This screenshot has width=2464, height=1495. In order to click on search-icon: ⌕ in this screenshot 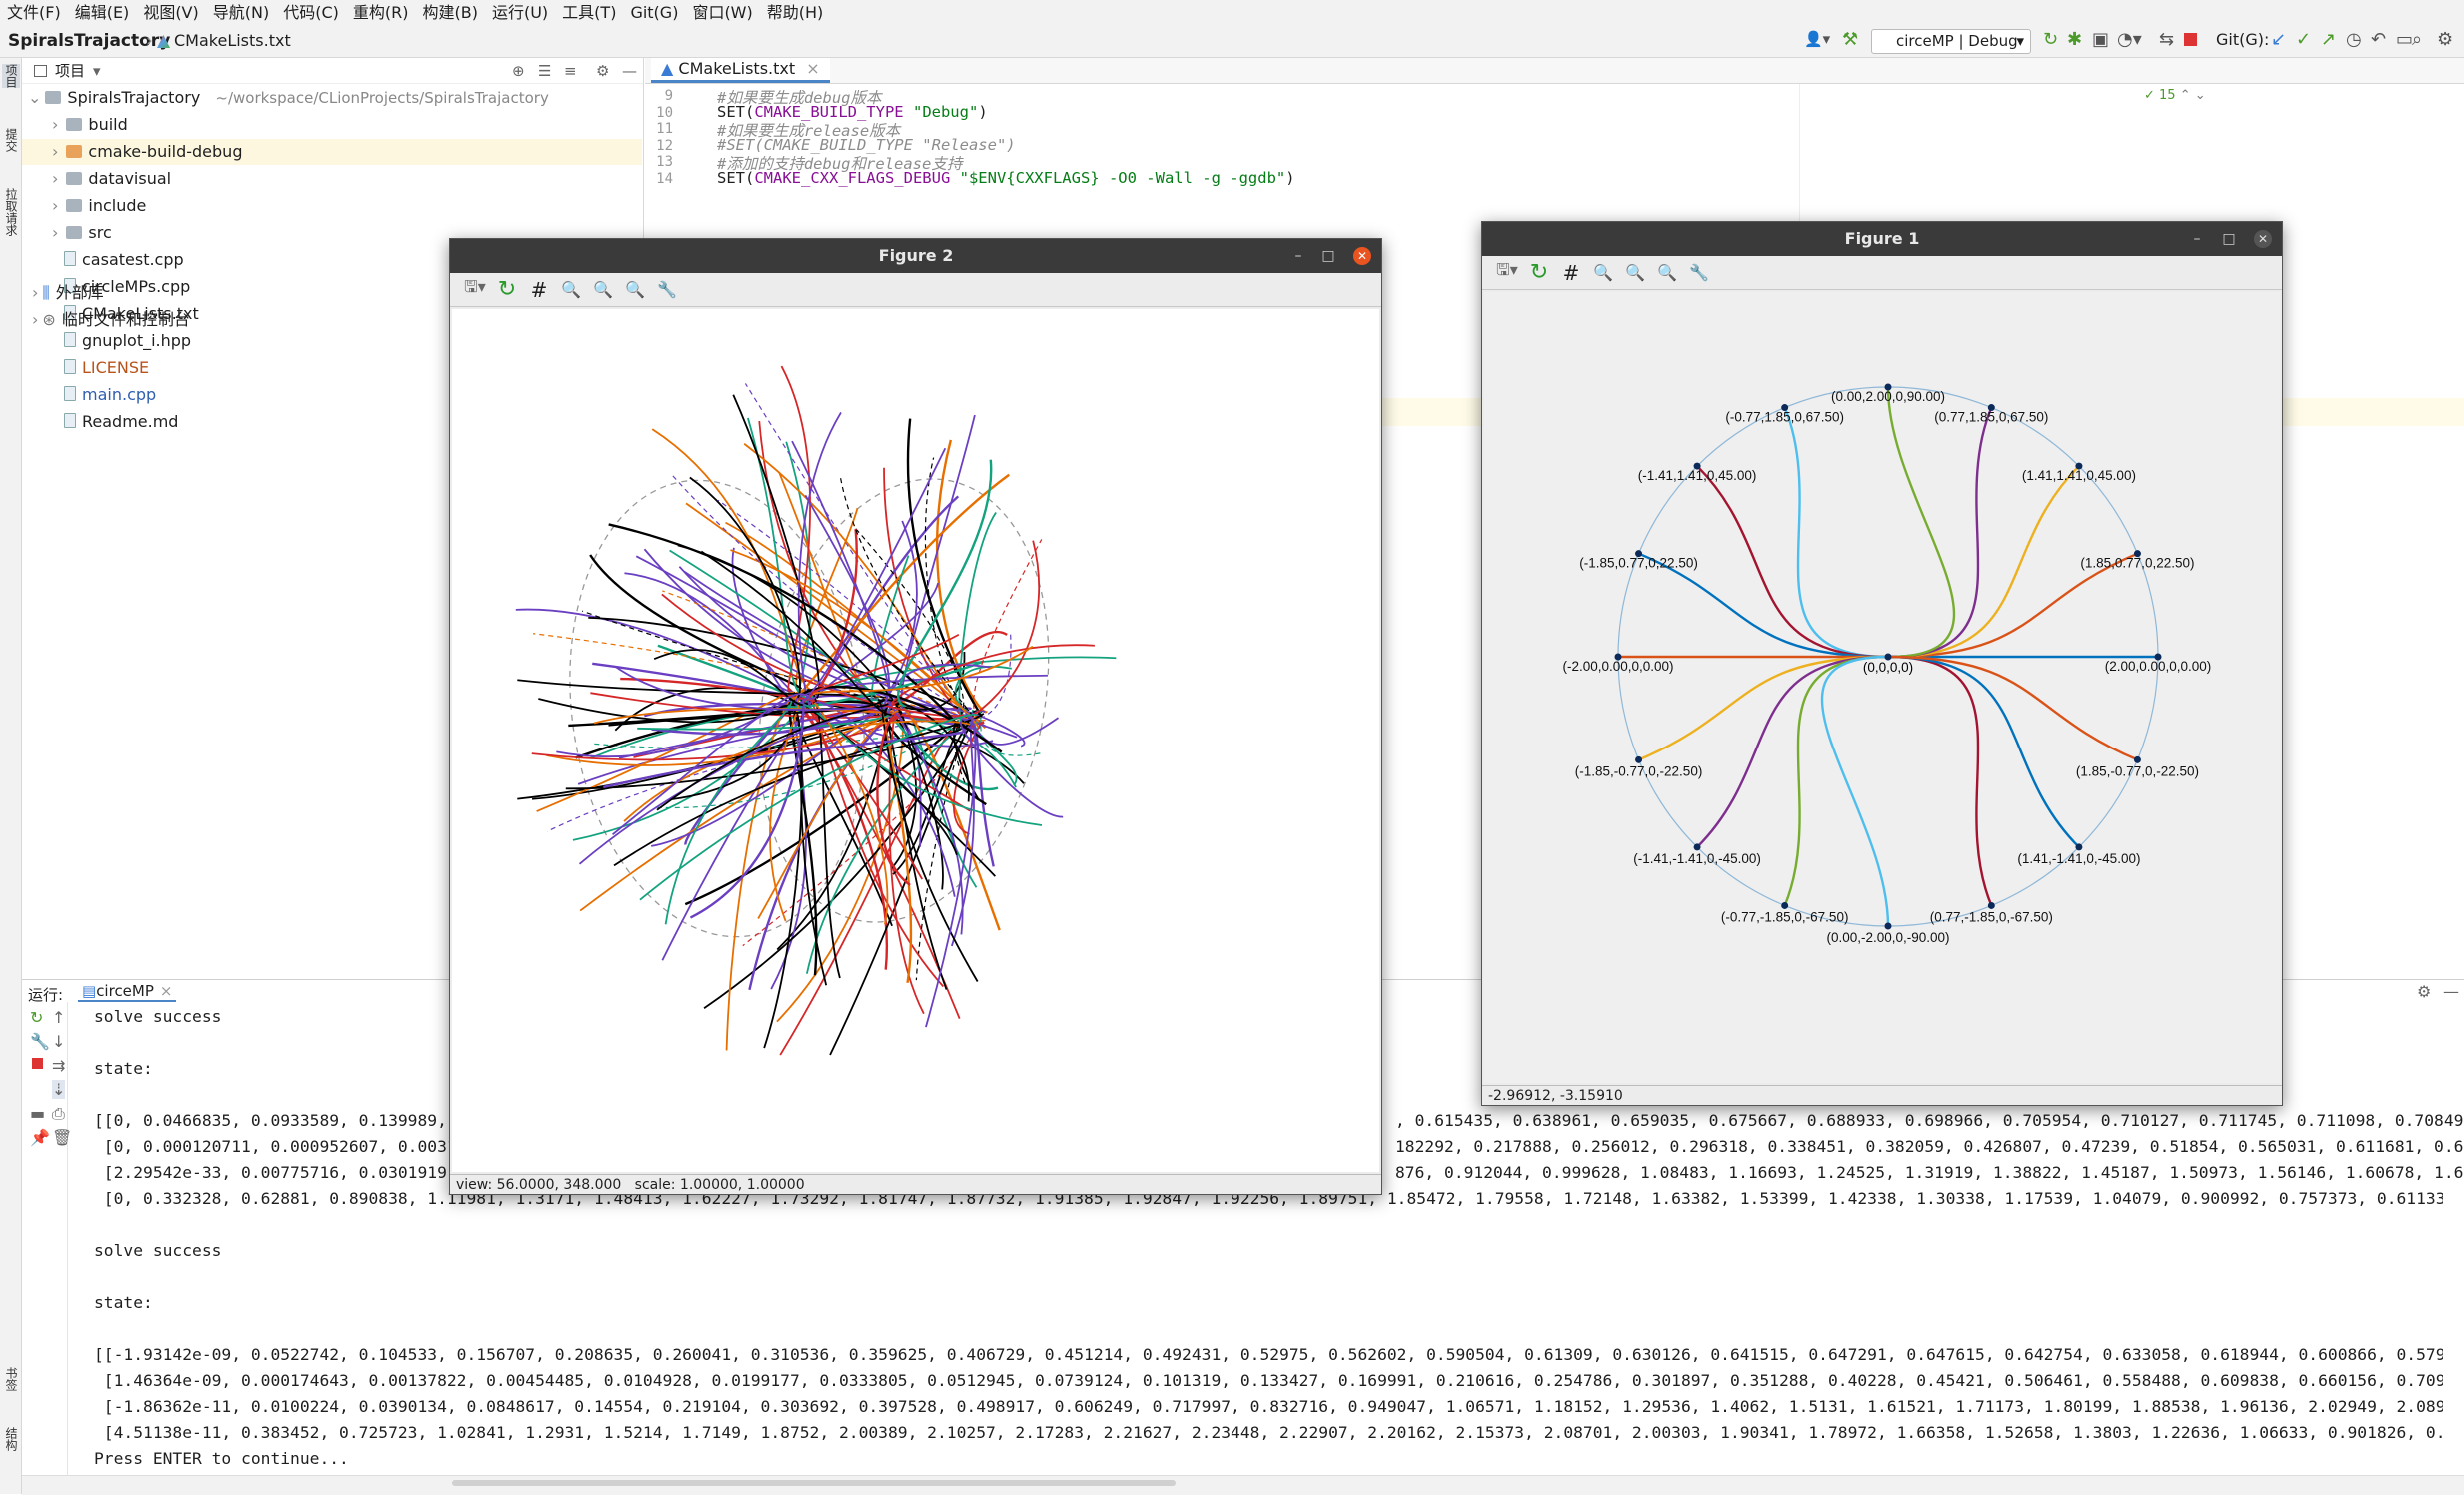, I will do `click(2417, 39)`.